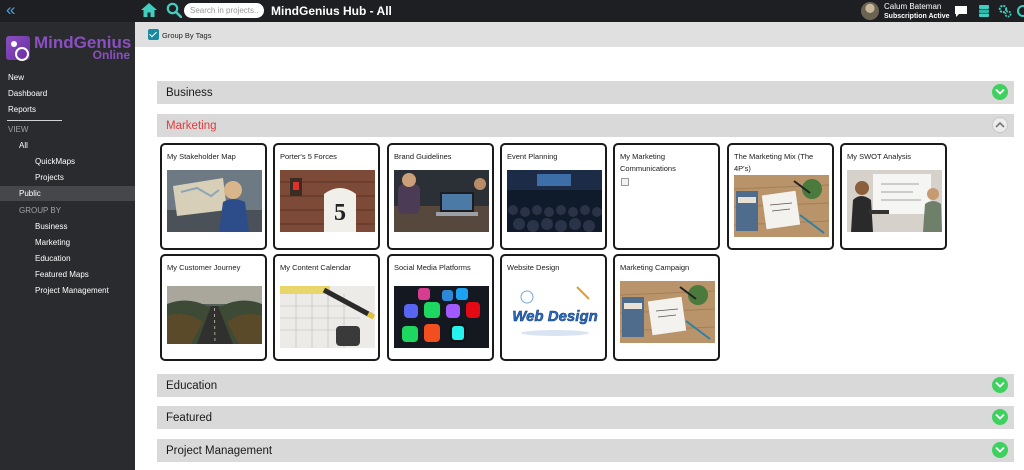 The height and width of the screenshot is (470, 1024). What do you see at coordinates (961, 11) in the screenshot?
I see `chat-icon` at bounding box center [961, 11].